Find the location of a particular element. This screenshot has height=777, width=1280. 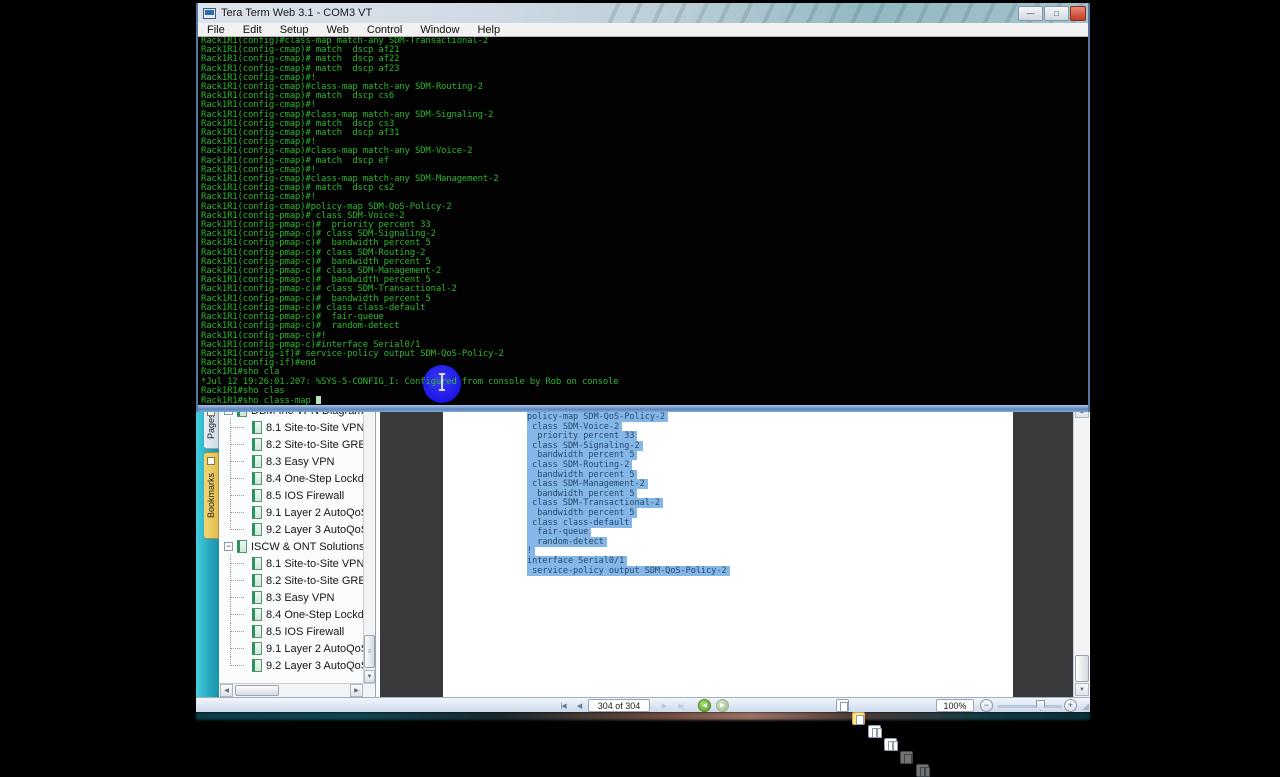

close-button is located at coordinates (1078, 13).